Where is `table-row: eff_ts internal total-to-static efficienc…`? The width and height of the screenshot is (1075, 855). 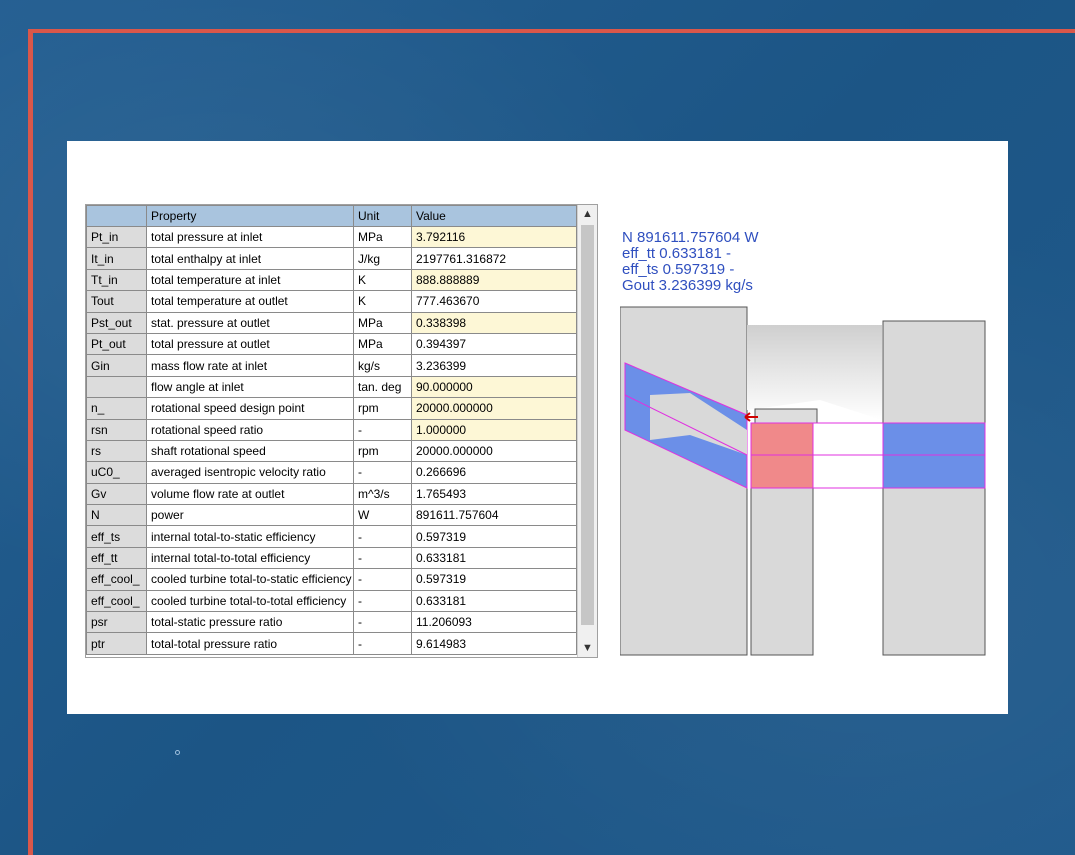
table-row: eff_ts internal total-to-static efficienc… is located at coordinates (331, 536).